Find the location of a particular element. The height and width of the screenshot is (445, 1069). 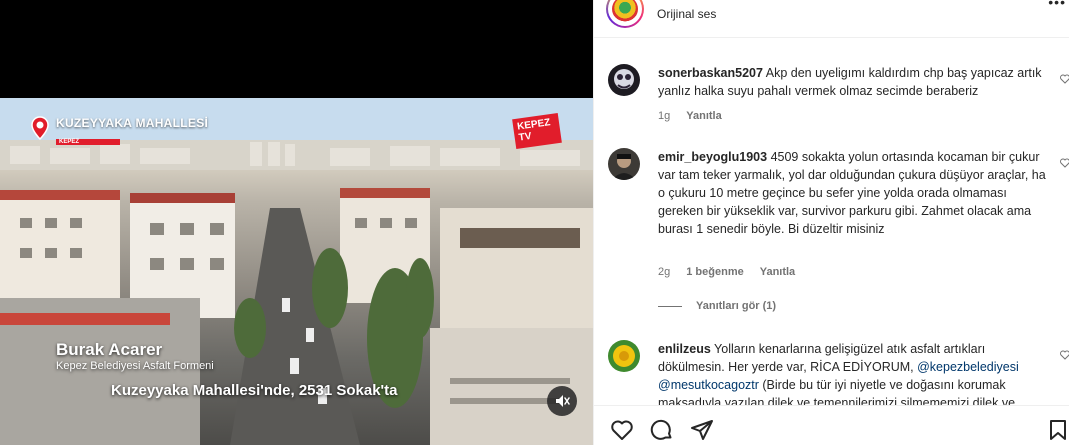

audio-label: Orijinal ses is located at coordinates (686, 14).